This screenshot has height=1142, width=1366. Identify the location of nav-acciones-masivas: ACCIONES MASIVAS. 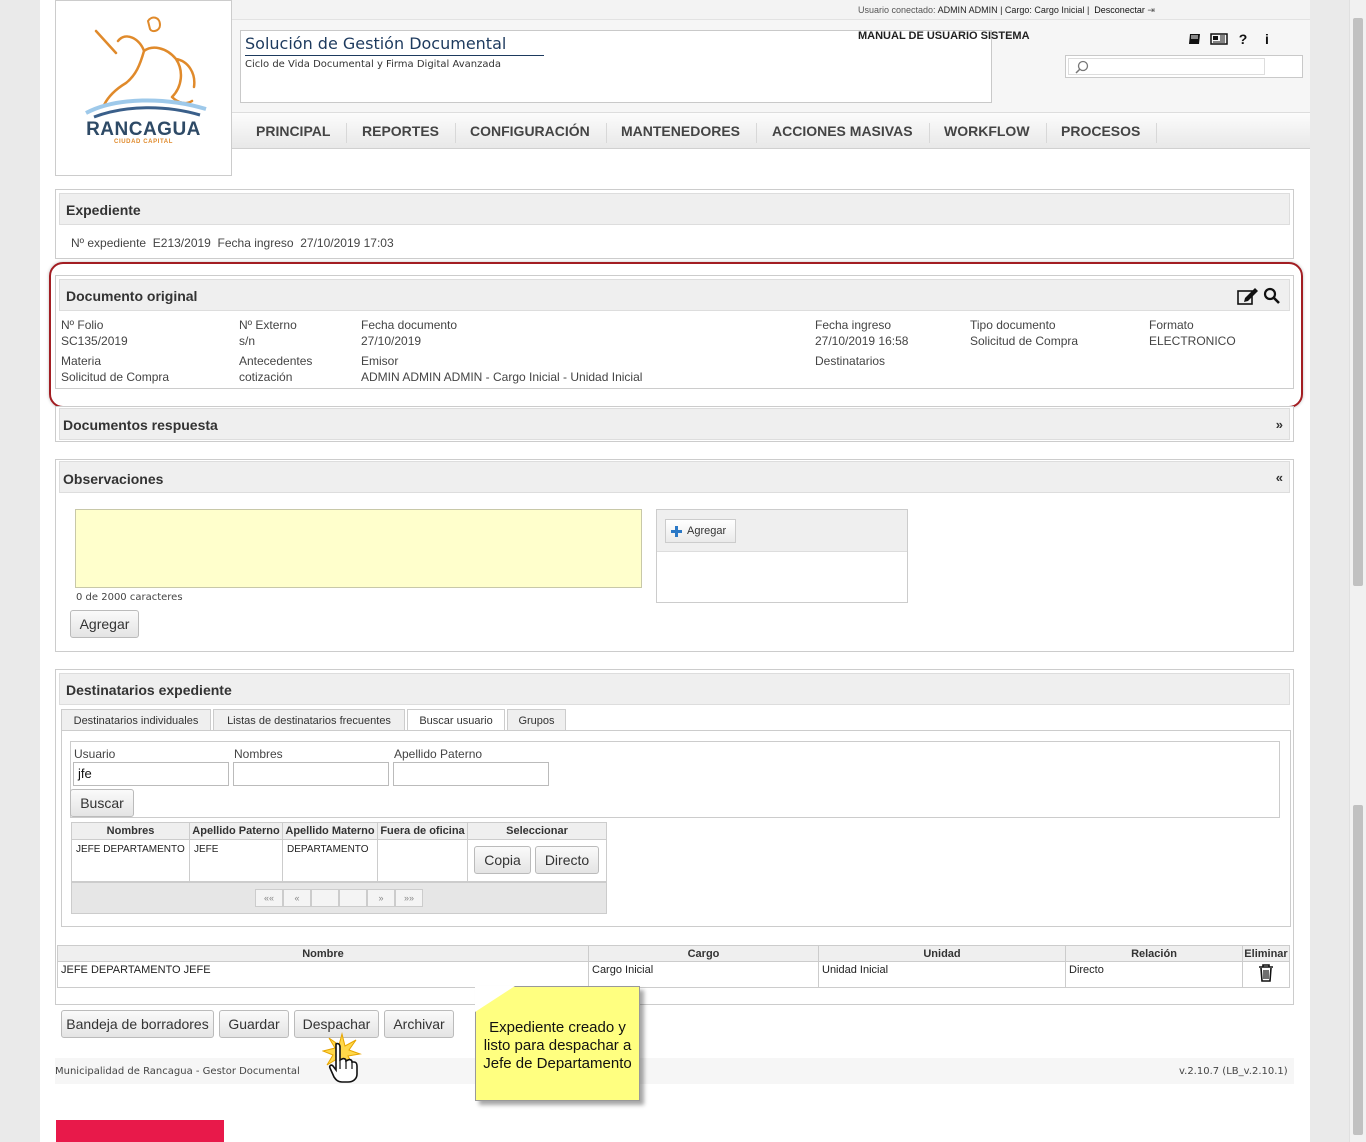
(851, 133).